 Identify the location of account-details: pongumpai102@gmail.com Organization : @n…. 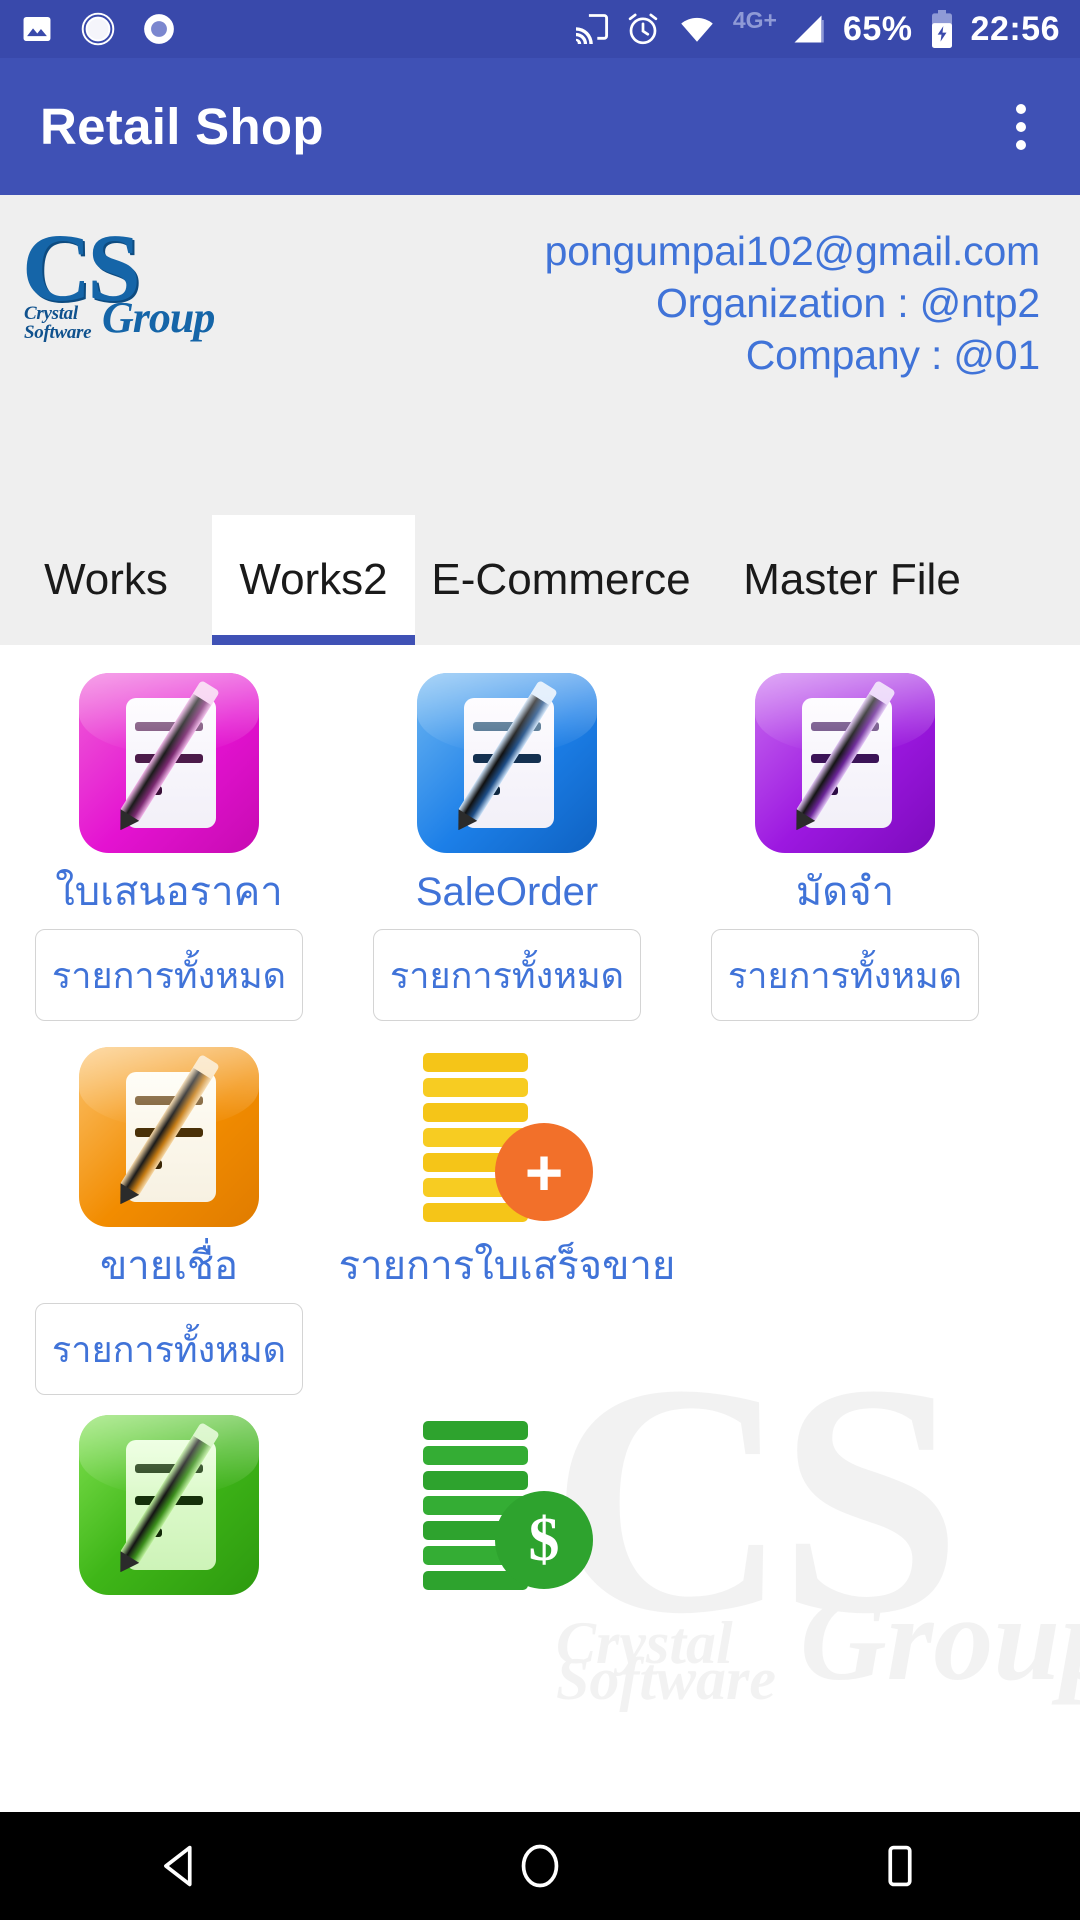
(792, 303).